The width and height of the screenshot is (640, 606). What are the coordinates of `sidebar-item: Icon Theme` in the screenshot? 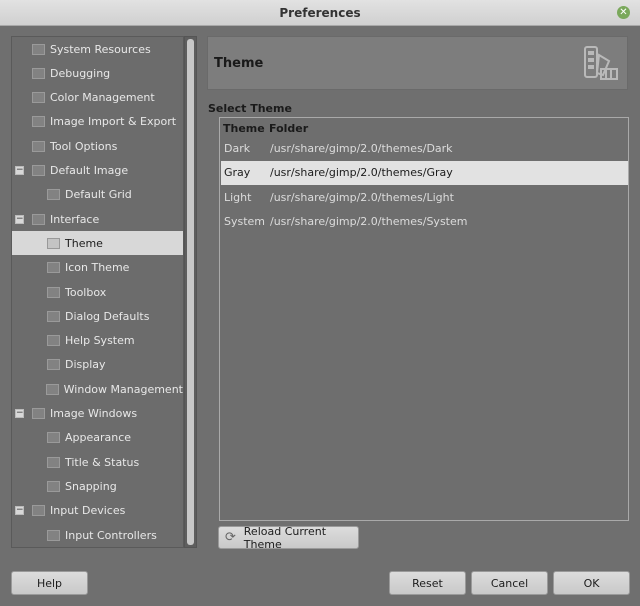 It's located at (97, 268).